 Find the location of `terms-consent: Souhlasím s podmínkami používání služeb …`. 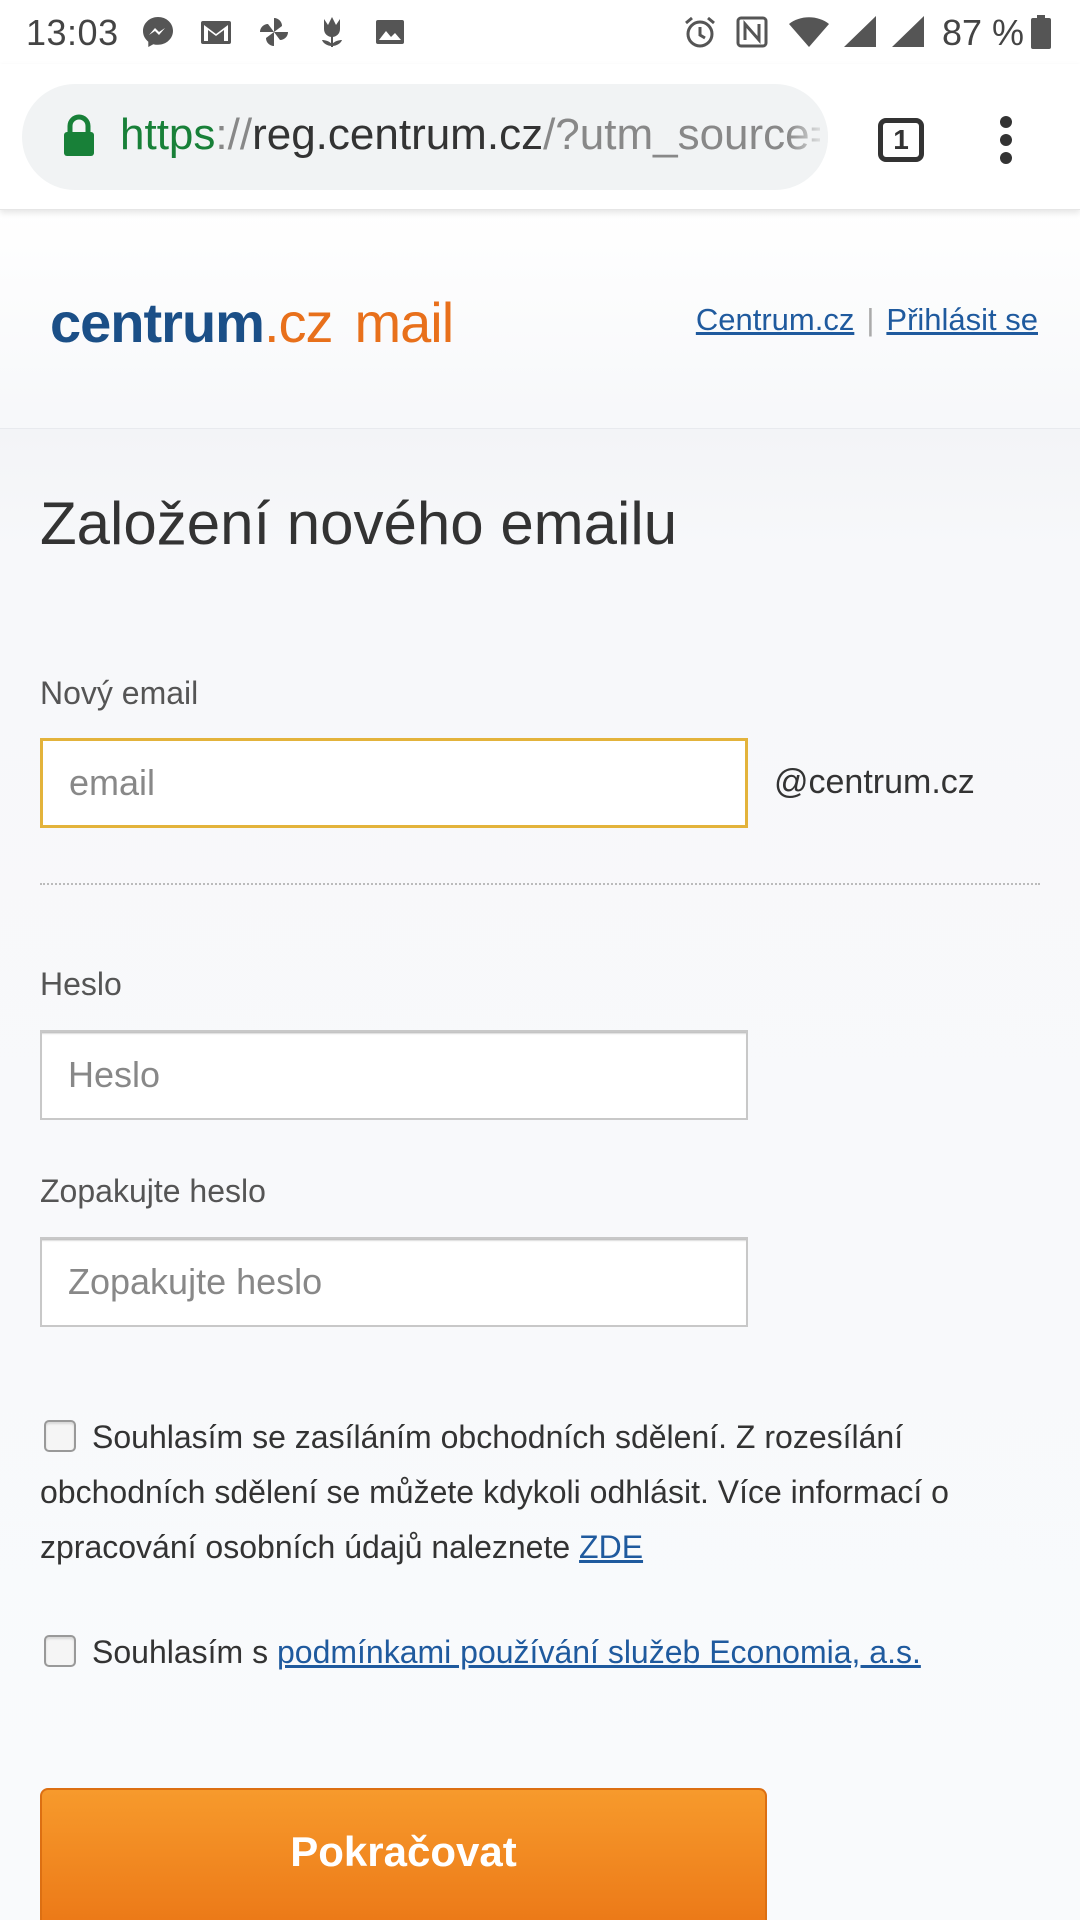

terms-consent: Souhlasím s podmínkami používání služeb … is located at coordinates (535, 1652).